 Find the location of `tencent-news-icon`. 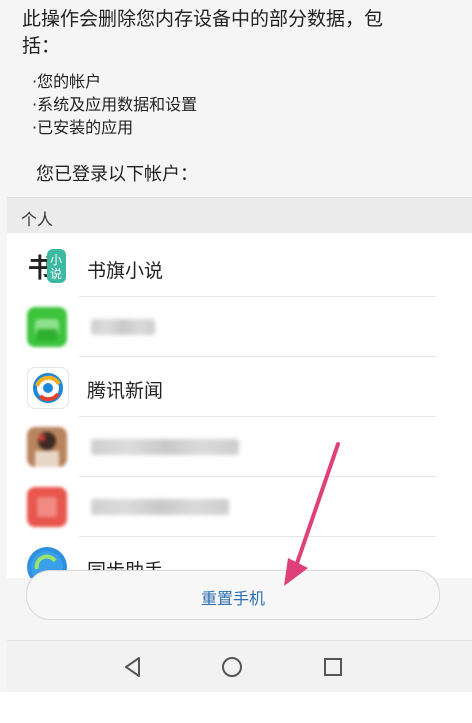

tencent-news-icon is located at coordinates (48, 388).